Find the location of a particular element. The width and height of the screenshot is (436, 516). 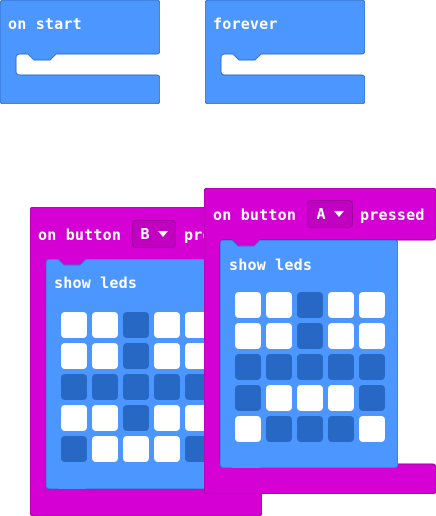

forever-label: forever is located at coordinates (245, 24).